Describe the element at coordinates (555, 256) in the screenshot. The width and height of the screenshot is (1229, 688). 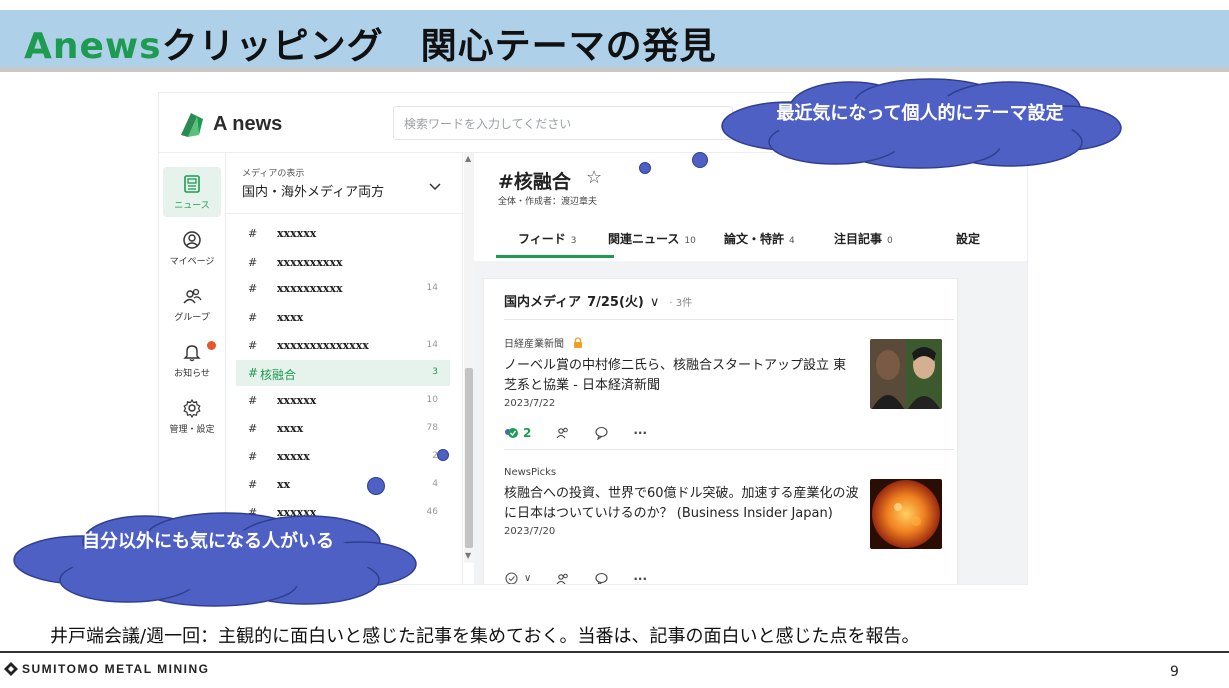
I see `active-tab-indicator` at that location.